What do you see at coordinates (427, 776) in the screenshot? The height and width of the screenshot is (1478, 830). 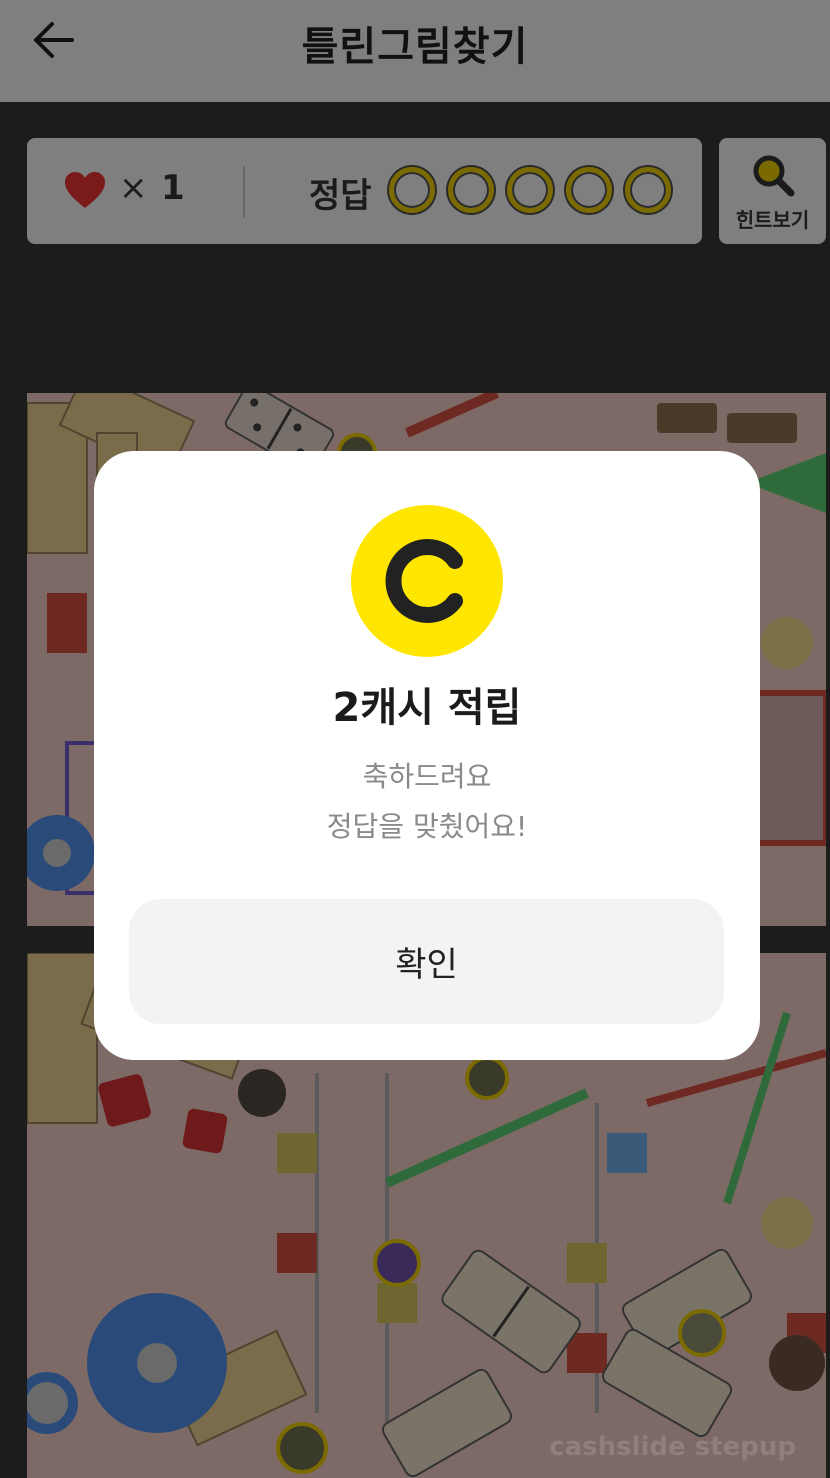 I see `dialog-message-line1: 축하드려요` at bounding box center [427, 776].